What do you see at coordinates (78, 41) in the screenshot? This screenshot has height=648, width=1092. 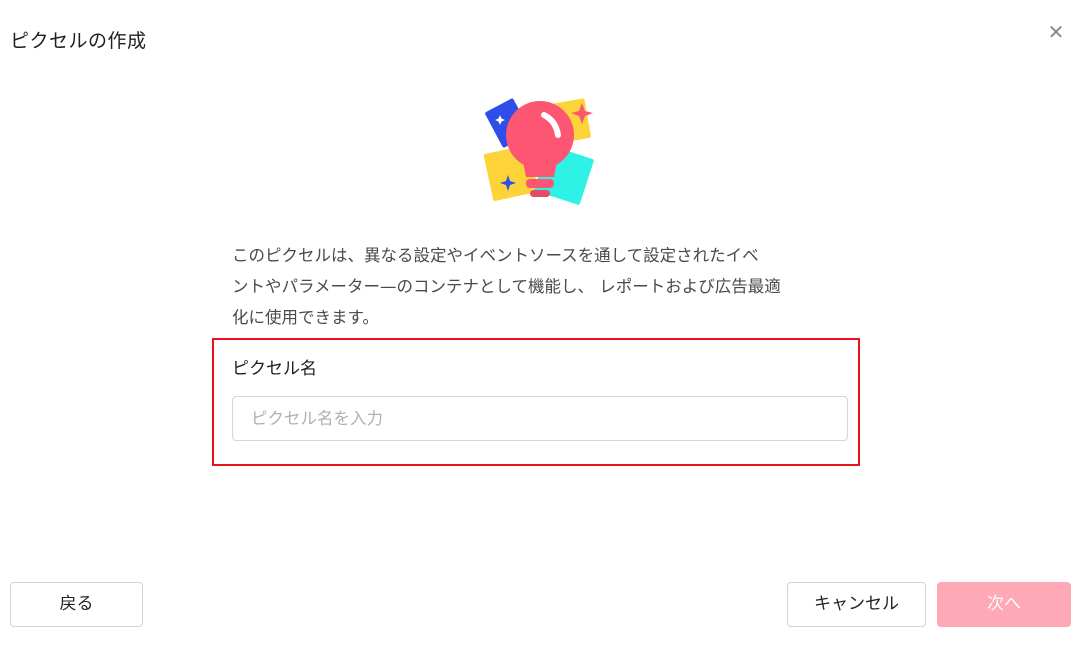 I see `dialog-title: ピクセルの作成` at bounding box center [78, 41].